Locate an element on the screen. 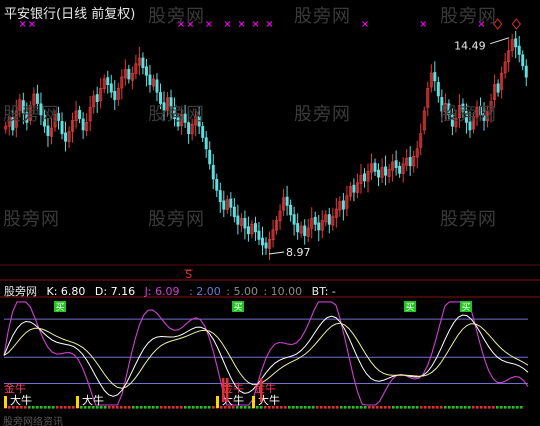 The width and height of the screenshot is (540, 426). footer-text: 股旁网络资讯 is located at coordinates (33, 421).